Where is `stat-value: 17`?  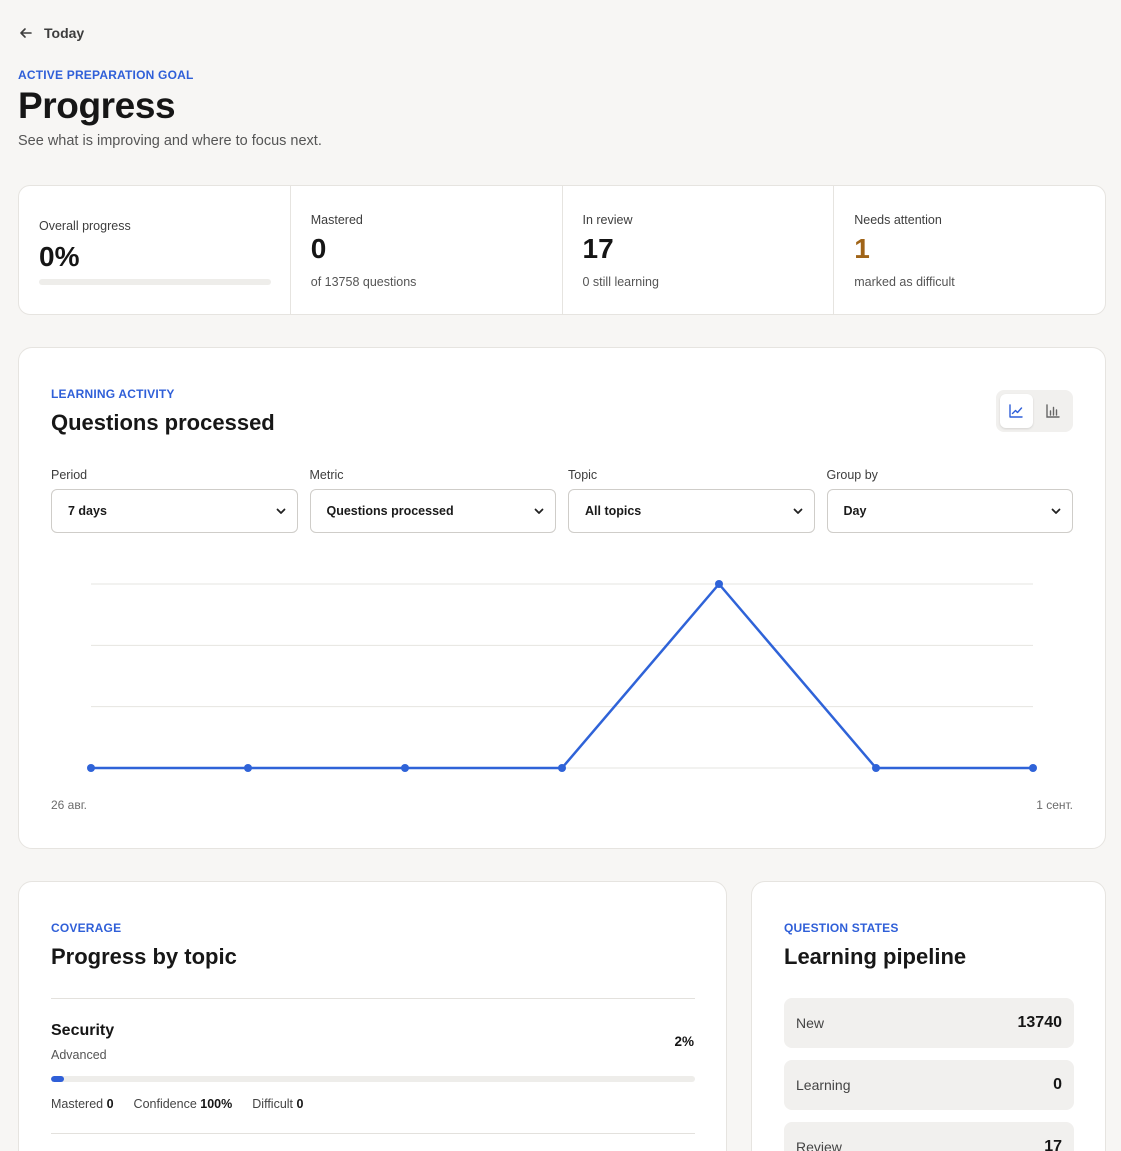
stat-value: 17 is located at coordinates (598, 248).